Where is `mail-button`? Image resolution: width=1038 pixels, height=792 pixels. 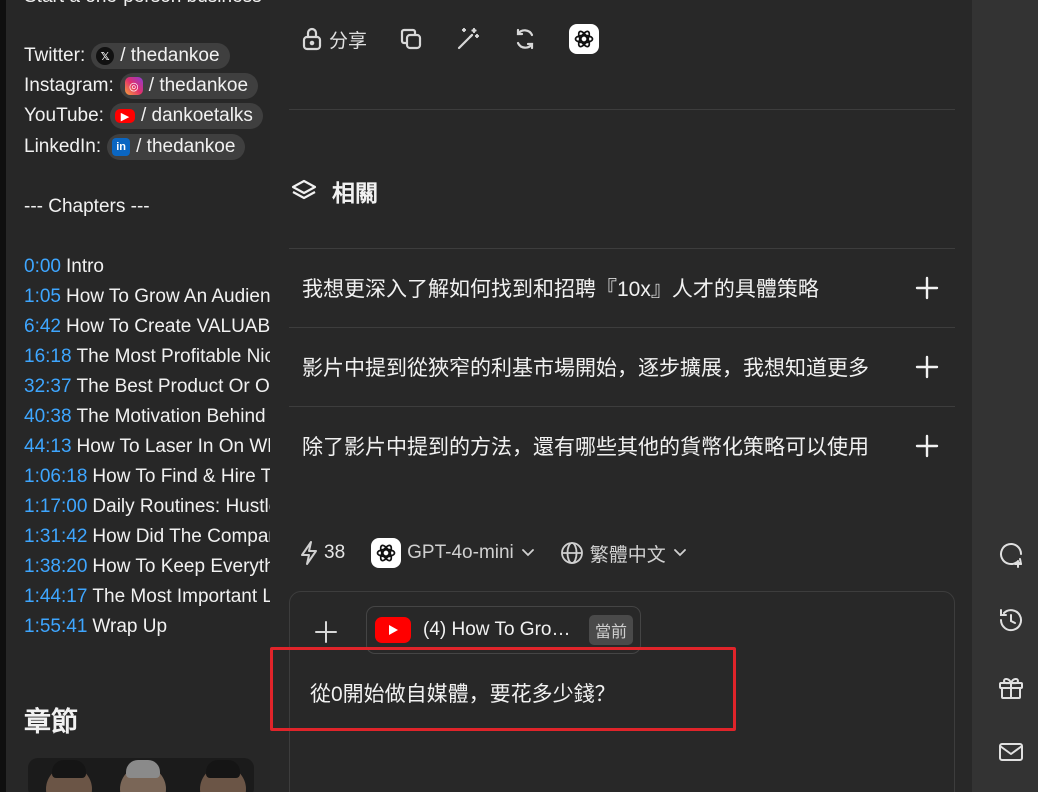
mail-button is located at coordinates (1011, 752).